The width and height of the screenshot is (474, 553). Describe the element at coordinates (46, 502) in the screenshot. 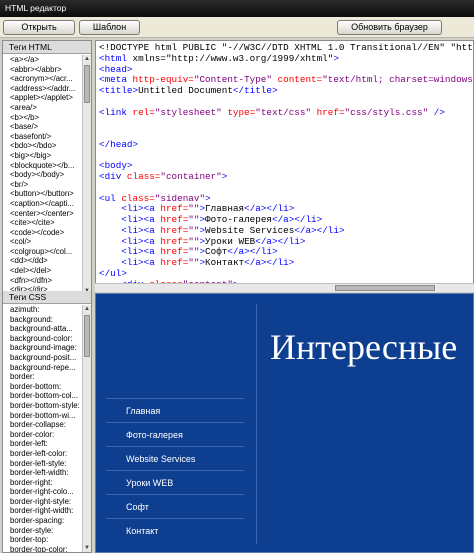

I see `css-tag-item: border-right-style:` at that location.